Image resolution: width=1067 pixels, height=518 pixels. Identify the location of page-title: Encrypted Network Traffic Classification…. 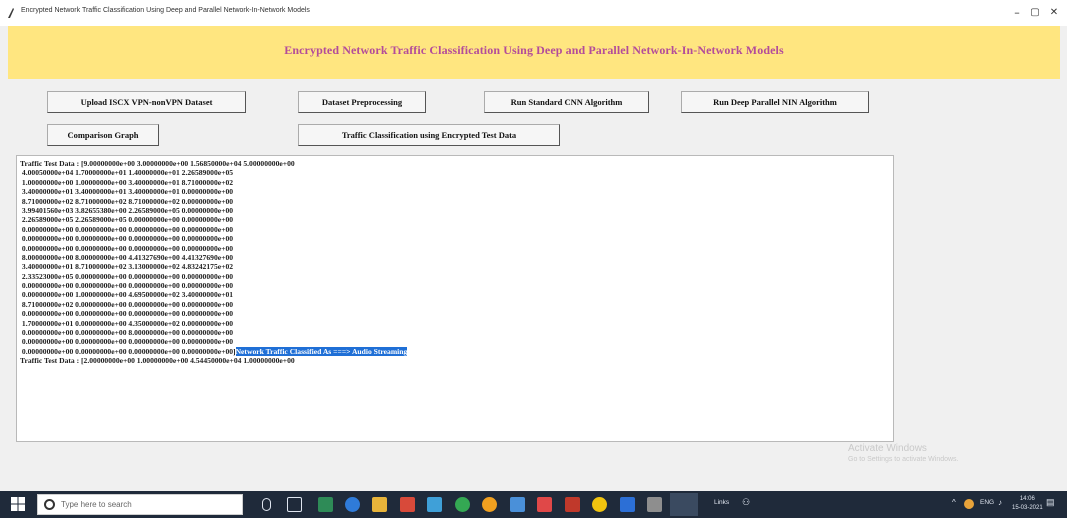
(534, 50).